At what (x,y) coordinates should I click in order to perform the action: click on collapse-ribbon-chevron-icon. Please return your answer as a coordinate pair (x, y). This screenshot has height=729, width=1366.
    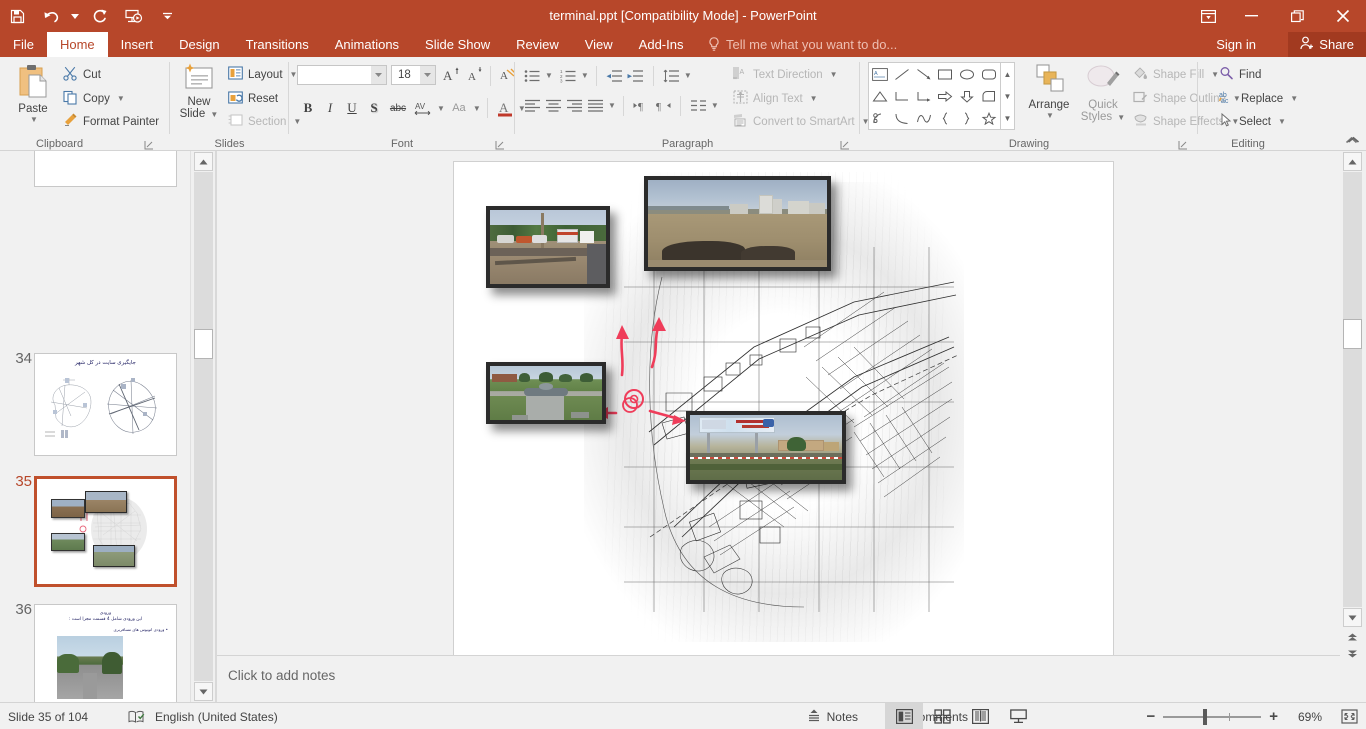
    Looking at the image, I should click on (1353, 140).